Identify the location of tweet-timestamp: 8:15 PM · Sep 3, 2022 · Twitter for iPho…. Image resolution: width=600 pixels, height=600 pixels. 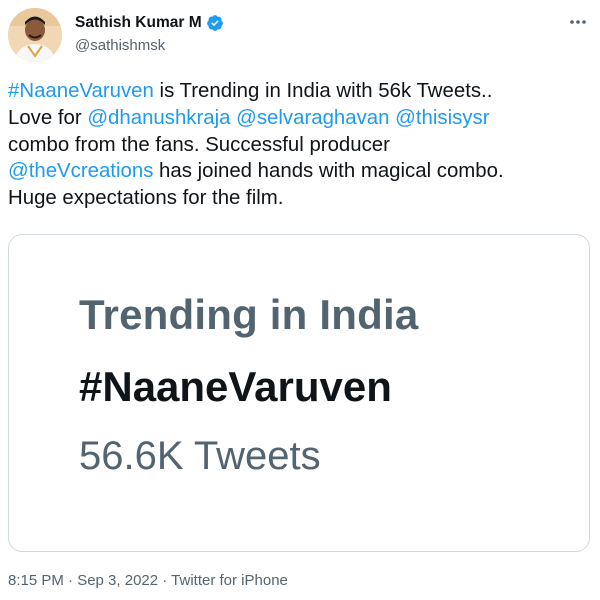
(148, 580).